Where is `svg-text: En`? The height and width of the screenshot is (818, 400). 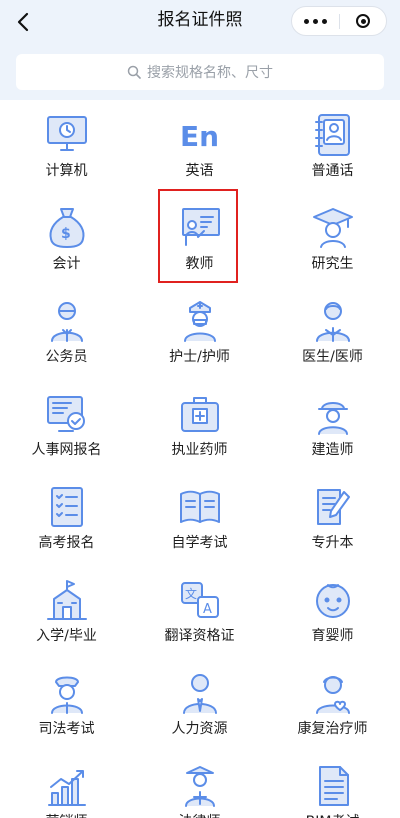
svg-text: En is located at coordinates (199, 136).